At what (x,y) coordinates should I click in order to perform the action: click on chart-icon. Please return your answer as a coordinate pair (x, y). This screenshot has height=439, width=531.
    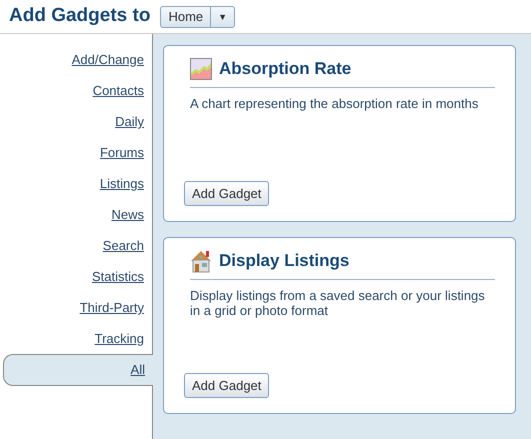
    Looking at the image, I should click on (201, 69).